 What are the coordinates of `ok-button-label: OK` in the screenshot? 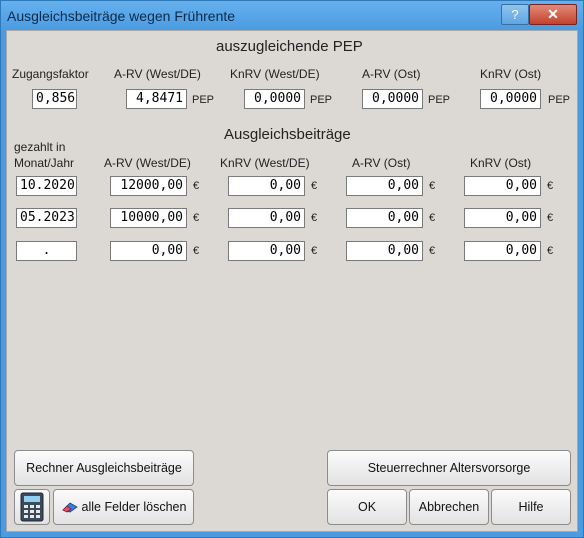 It's located at (367, 507).